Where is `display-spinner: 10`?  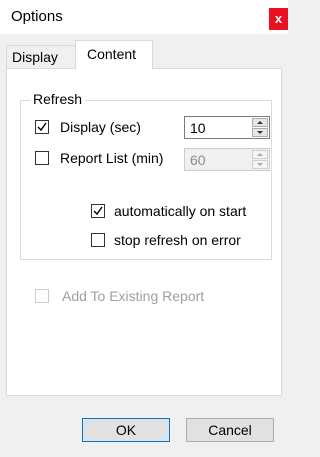
display-spinner: 10 is located at coordinates (227, 127).